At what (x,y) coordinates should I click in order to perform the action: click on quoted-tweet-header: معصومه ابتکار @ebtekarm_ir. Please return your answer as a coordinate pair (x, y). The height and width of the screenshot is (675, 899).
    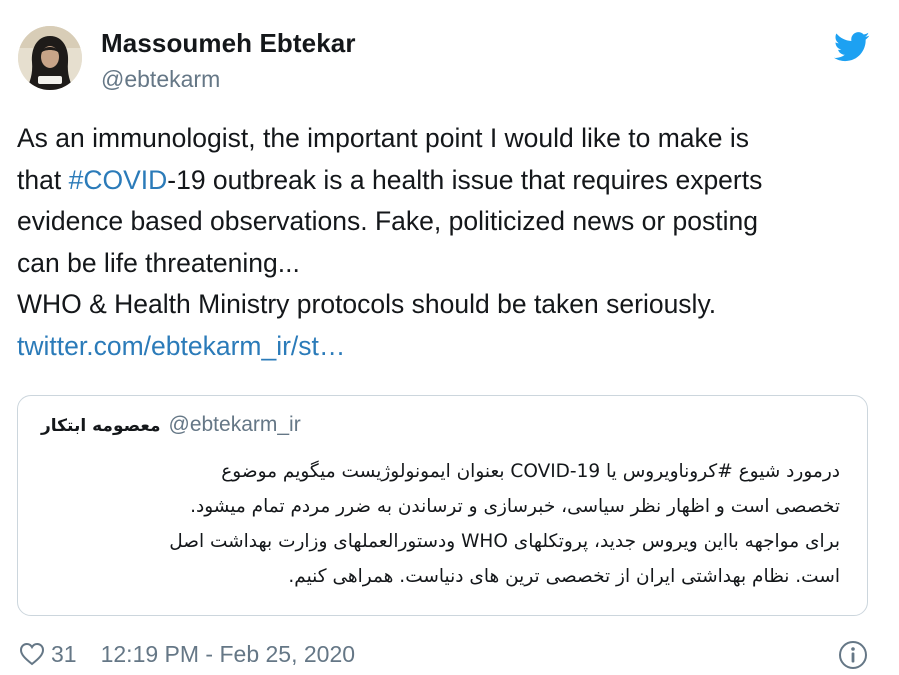
    Looking at the image, I should click on (171, 425).